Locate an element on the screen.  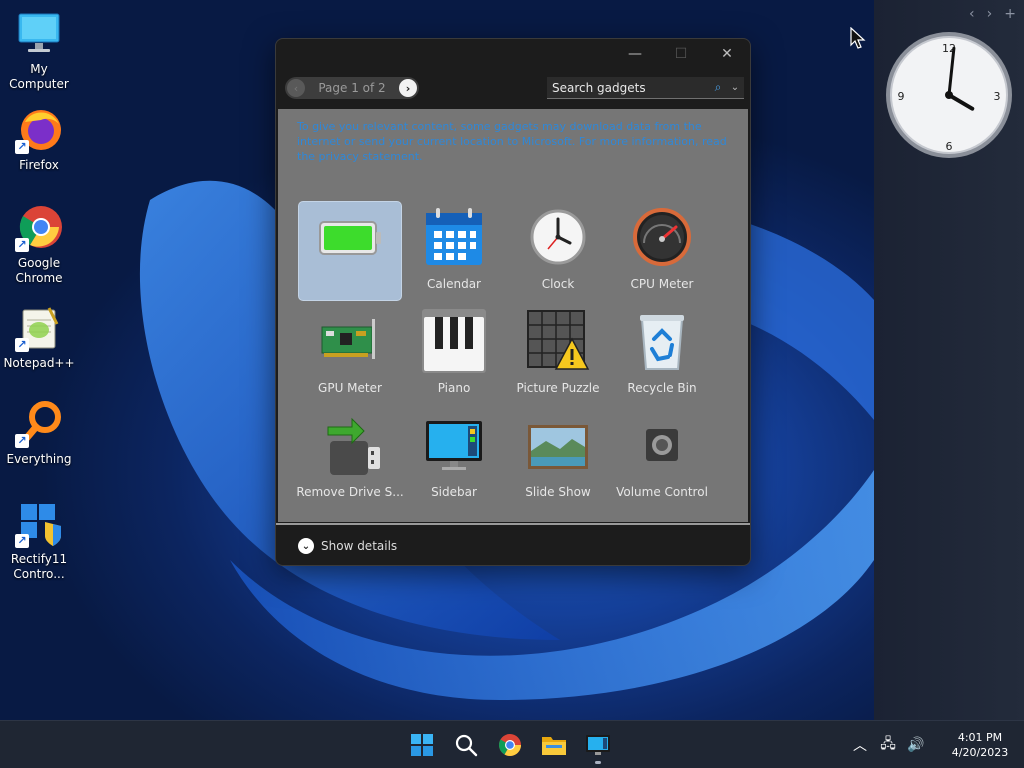
gadget-name: Slide Show is located at coordinates (558, 492).